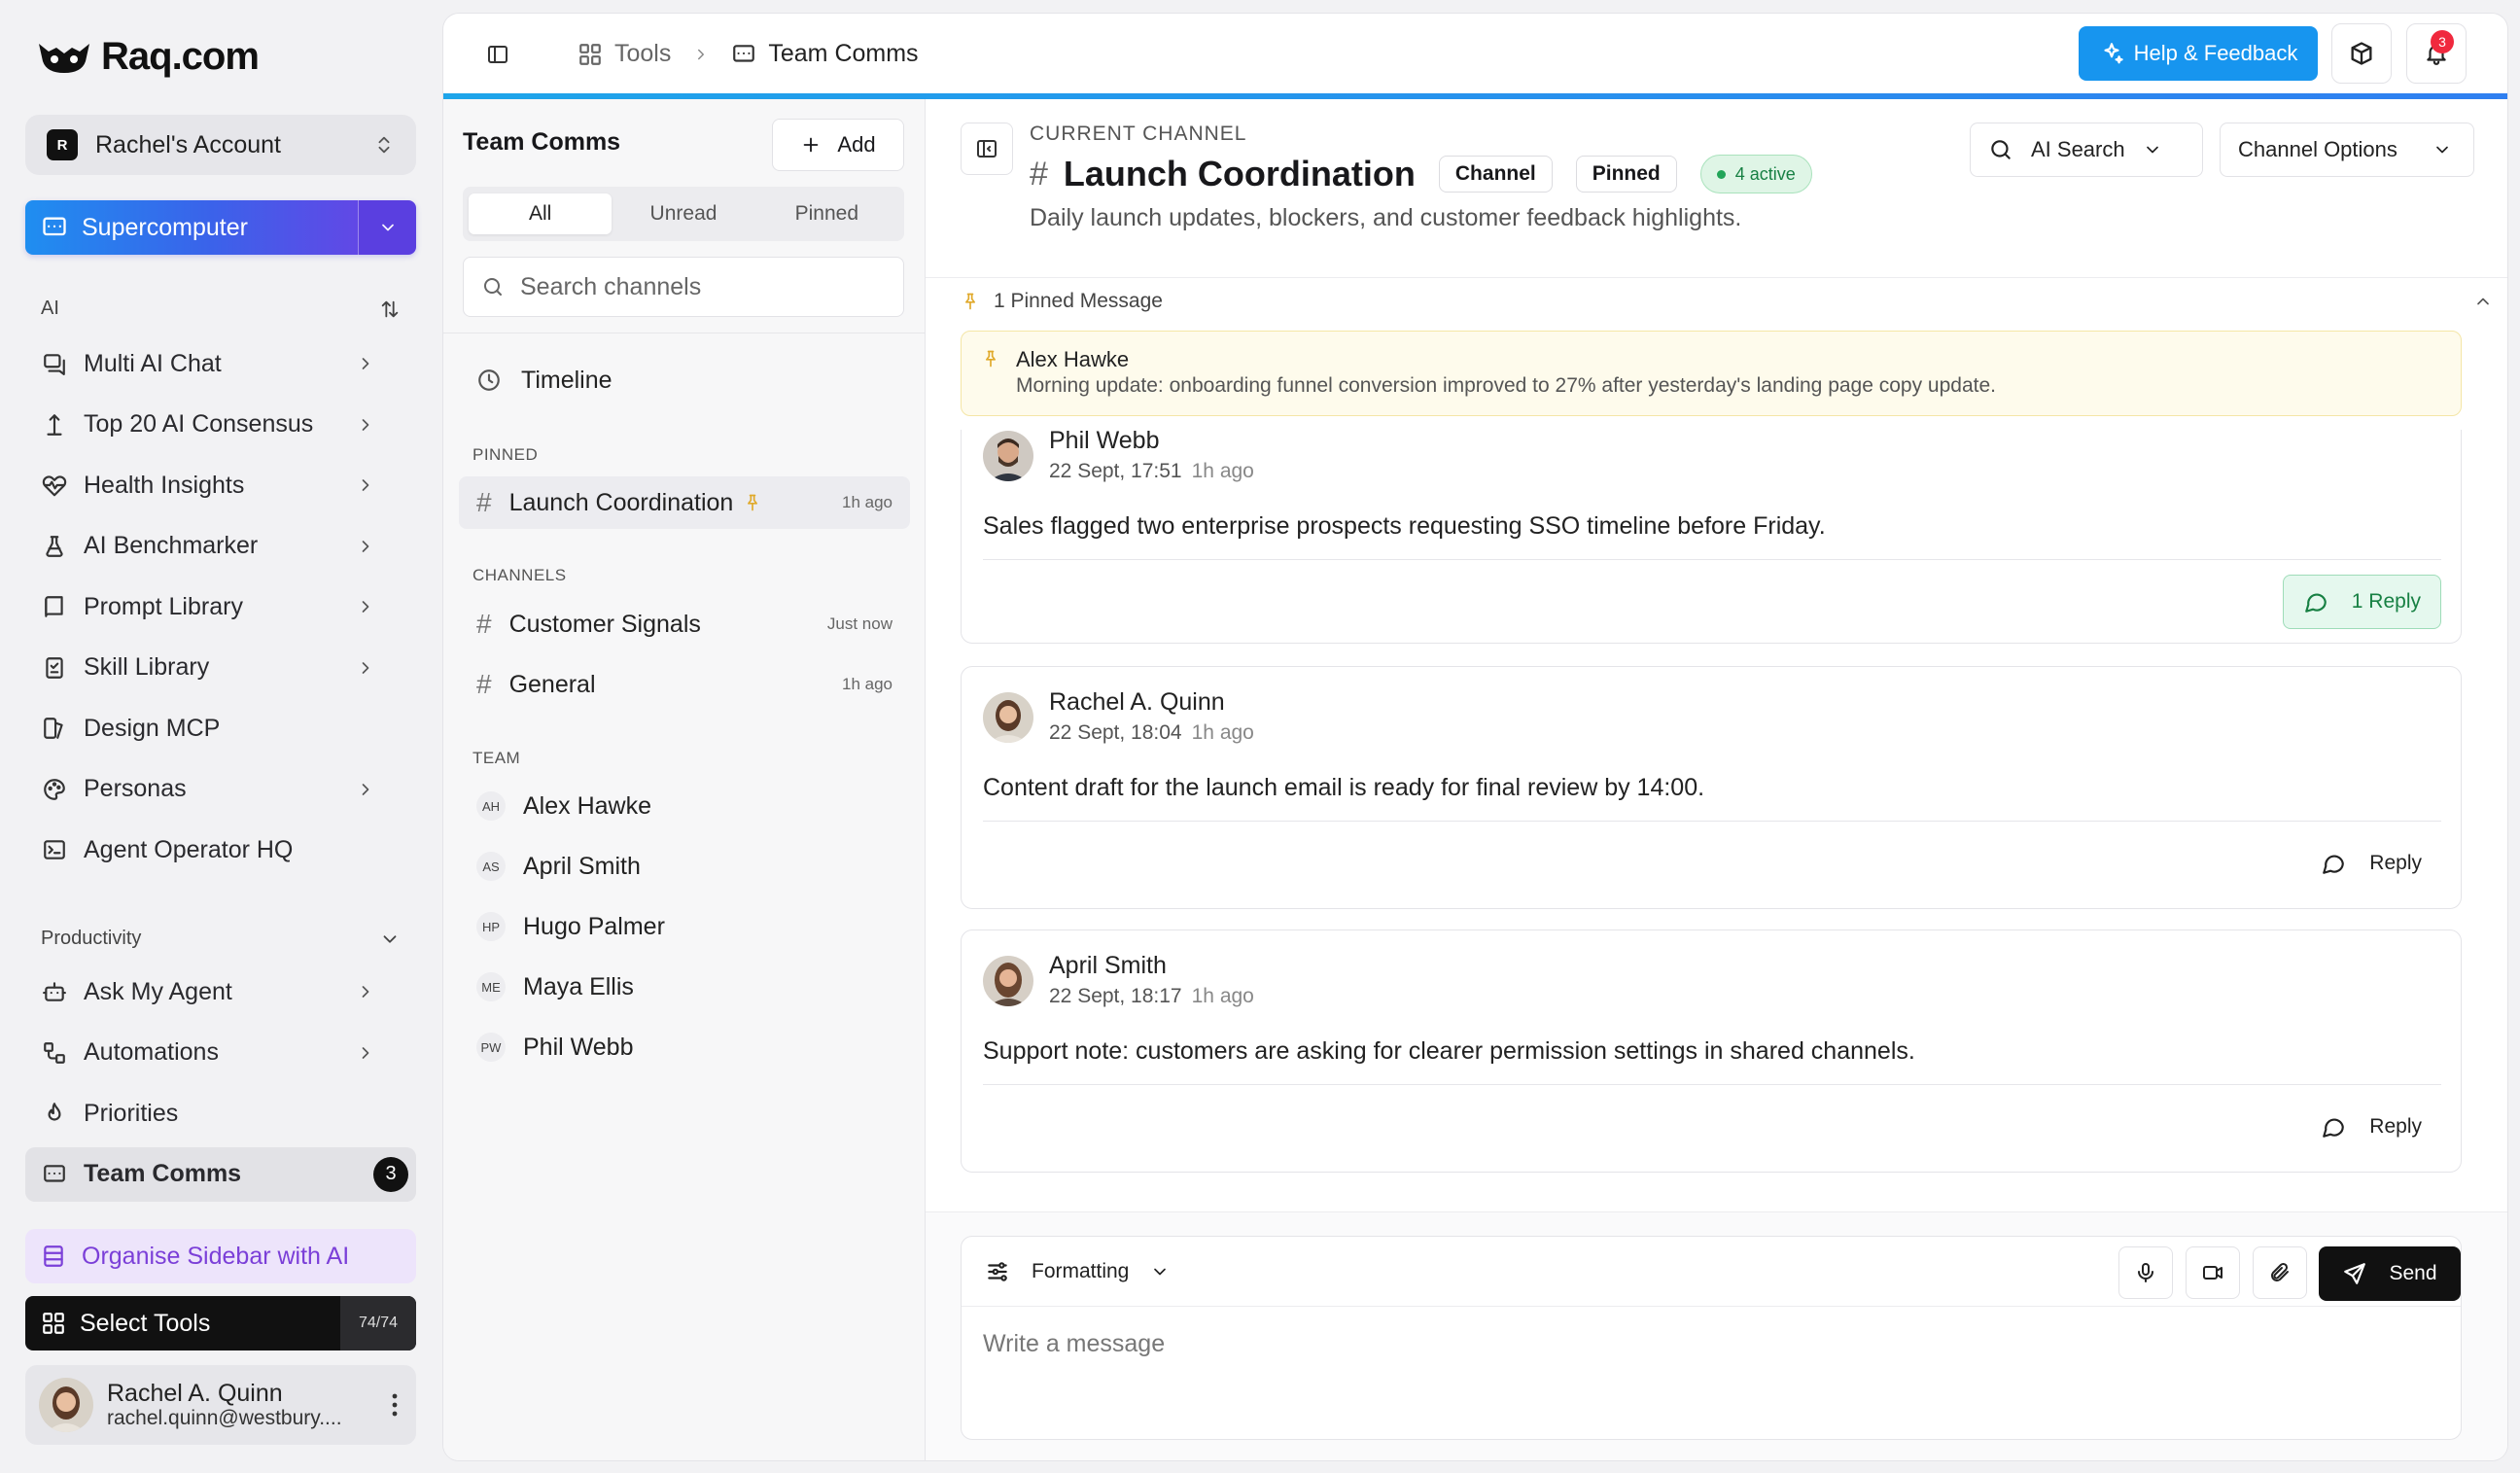 This screenshot has width=2520, height=1473. What do you see at coordinates (2386, 601) in the screenshot?
I see `reply-label: 1 Reply` at bounding box center [2386, 601].